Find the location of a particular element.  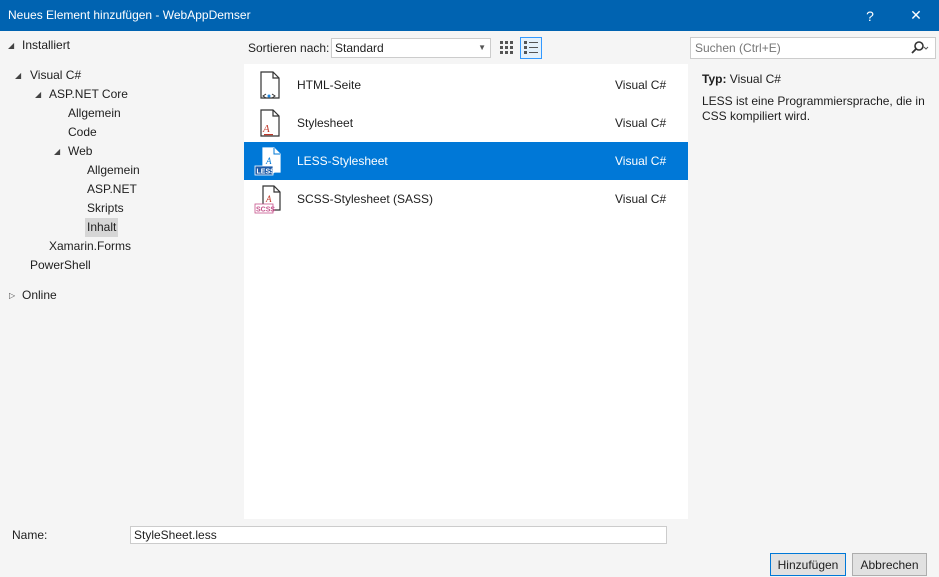

name-label: Name: is located at coordinates (30, 535).